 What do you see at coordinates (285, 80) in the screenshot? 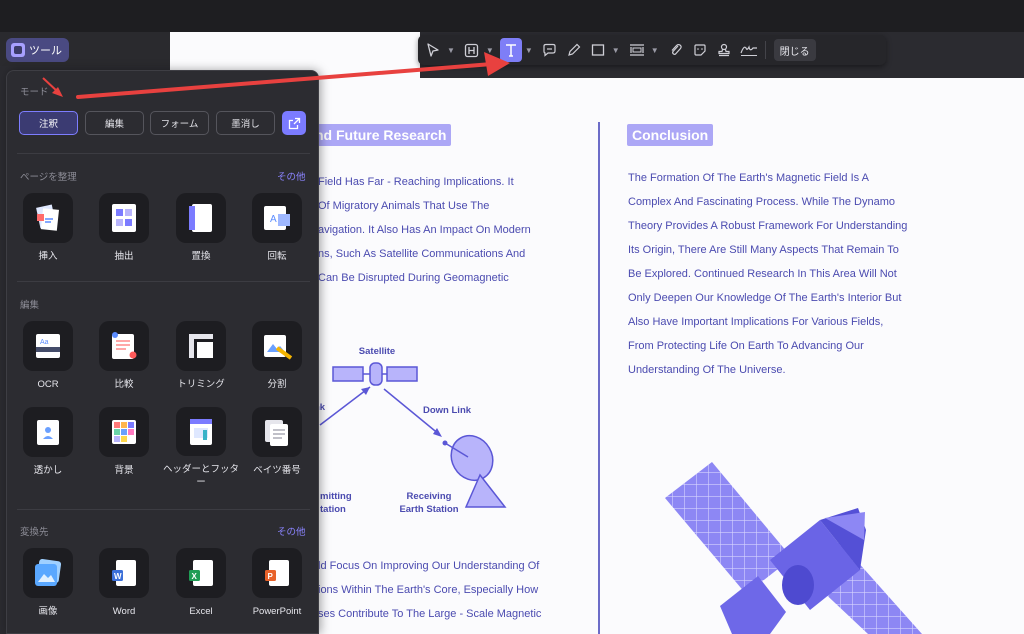
I see `callout-arrow-to-text-tool` at bounding box center [285, 80].